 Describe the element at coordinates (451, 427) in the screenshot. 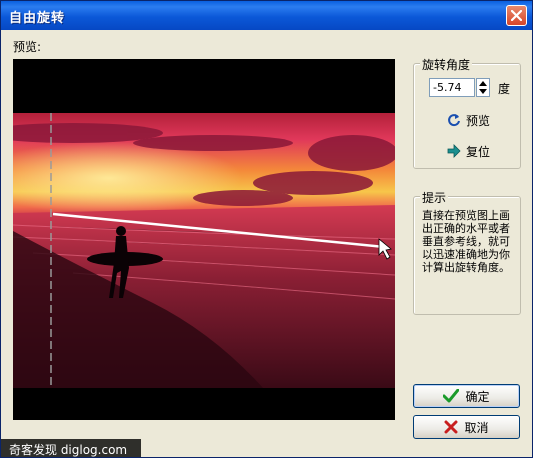

I see `x-icon` at that location.